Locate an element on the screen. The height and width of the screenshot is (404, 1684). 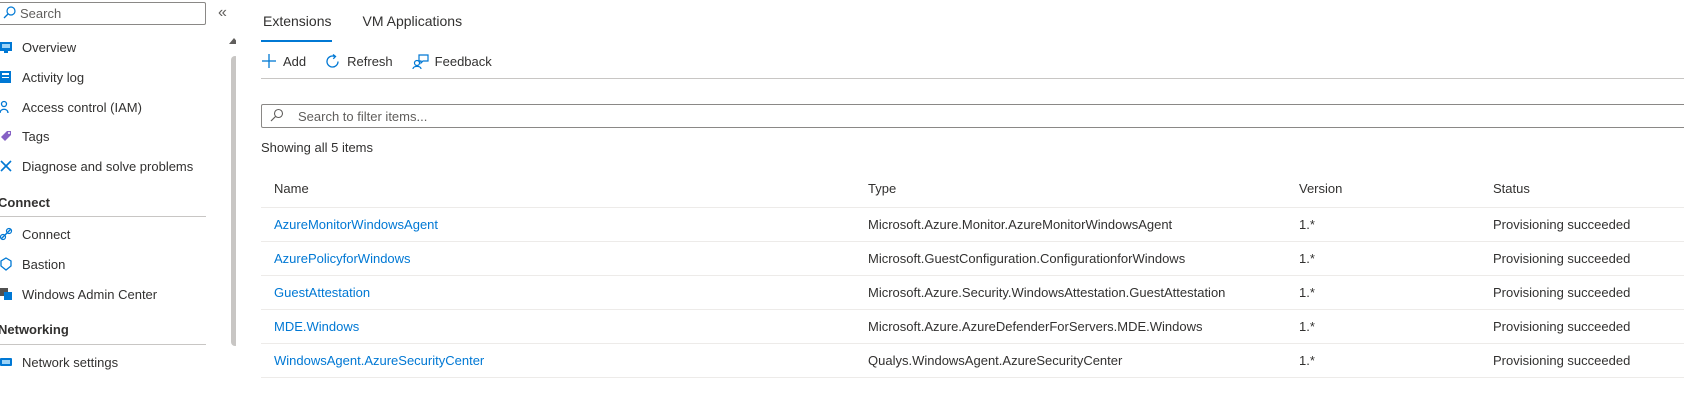
feedback-icon is located at coordinates (420, 61).